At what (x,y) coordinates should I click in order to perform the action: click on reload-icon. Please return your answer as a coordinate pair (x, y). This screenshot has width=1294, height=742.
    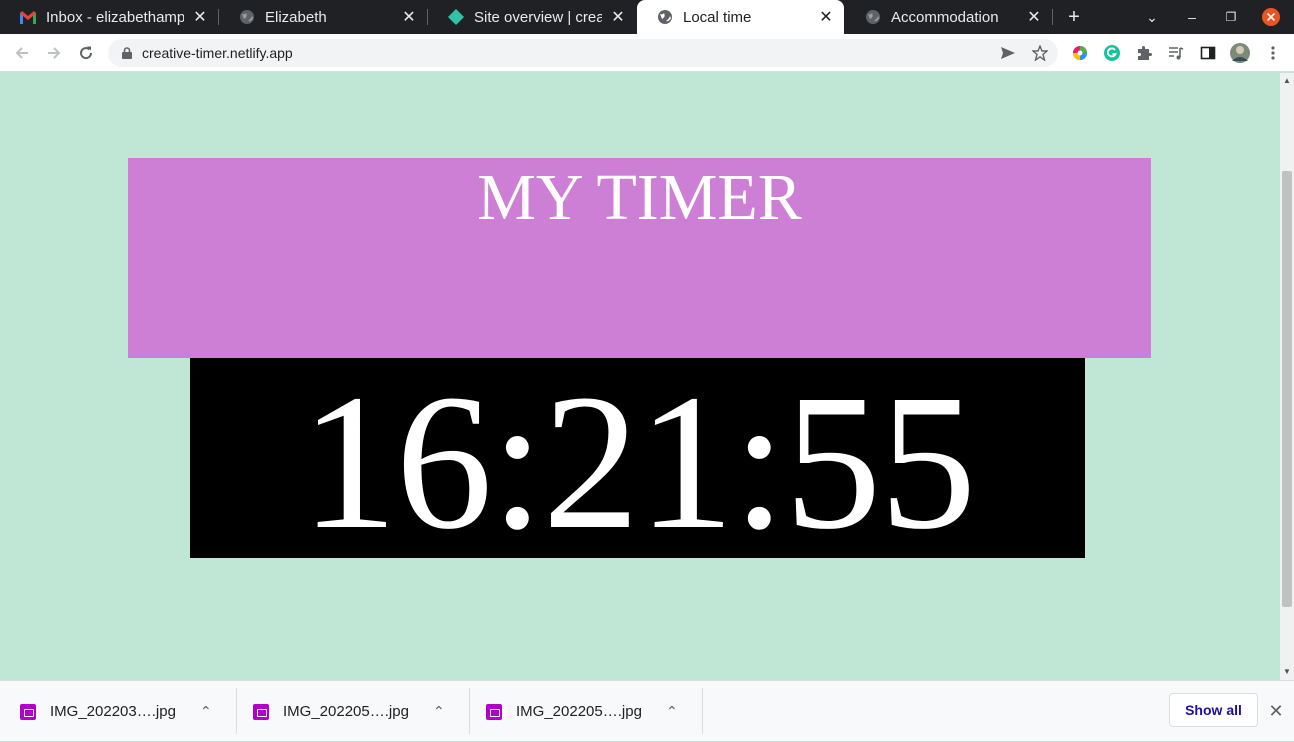
    Looking at the image, I should click on (86, 53).